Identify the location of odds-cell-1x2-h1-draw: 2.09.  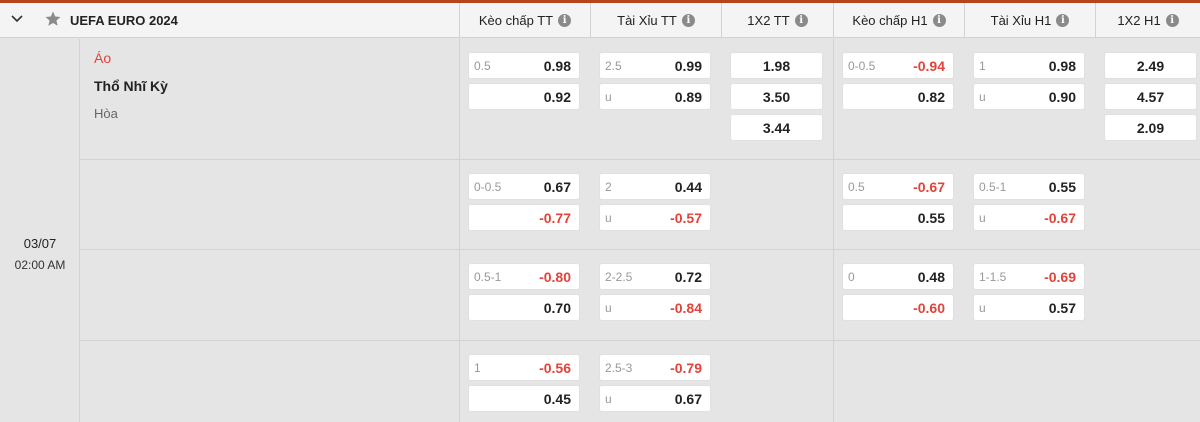
(1150, 127).